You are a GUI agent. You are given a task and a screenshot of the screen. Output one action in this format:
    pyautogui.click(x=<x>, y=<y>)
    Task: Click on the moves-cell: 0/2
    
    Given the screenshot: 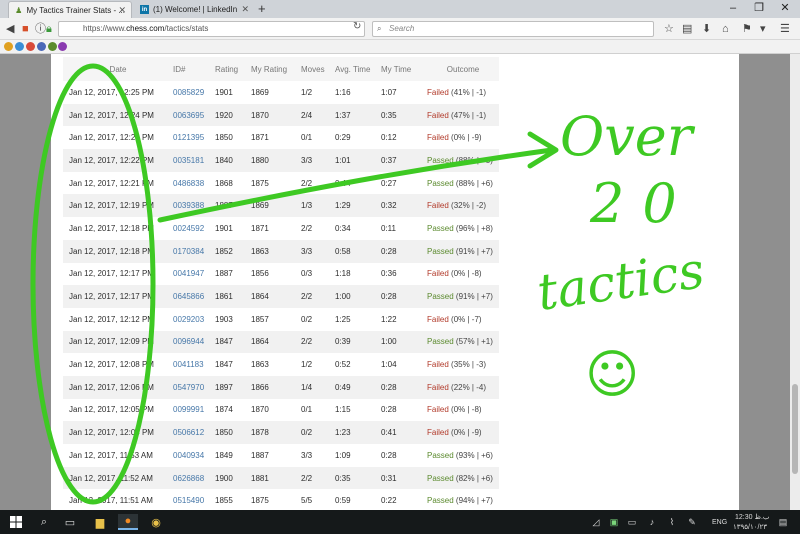 What is the action you would take?
    pyautogui.click(x=307, y=319)
    